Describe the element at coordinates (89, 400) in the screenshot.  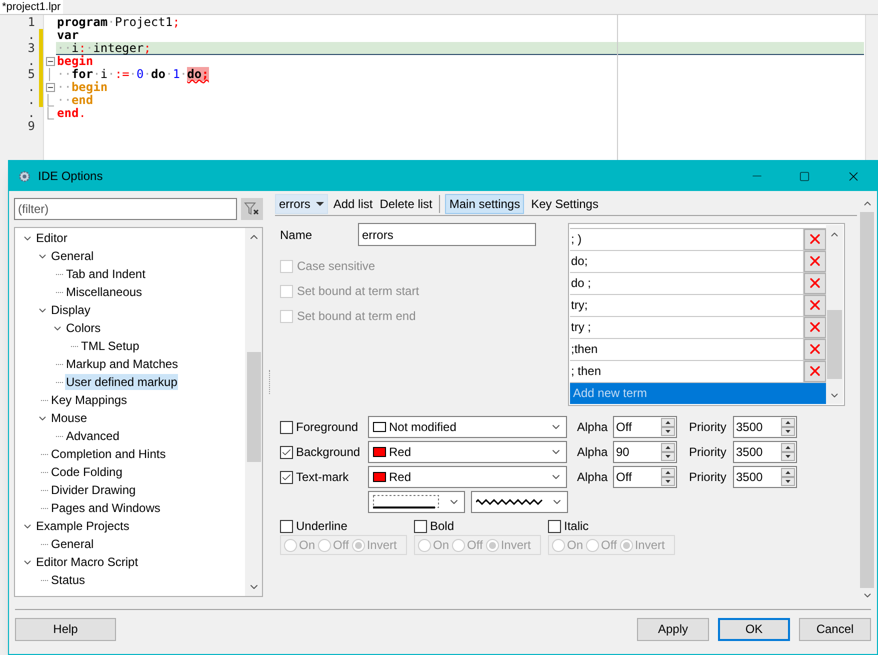
I see `tree-item: Key Mappings` at that location.